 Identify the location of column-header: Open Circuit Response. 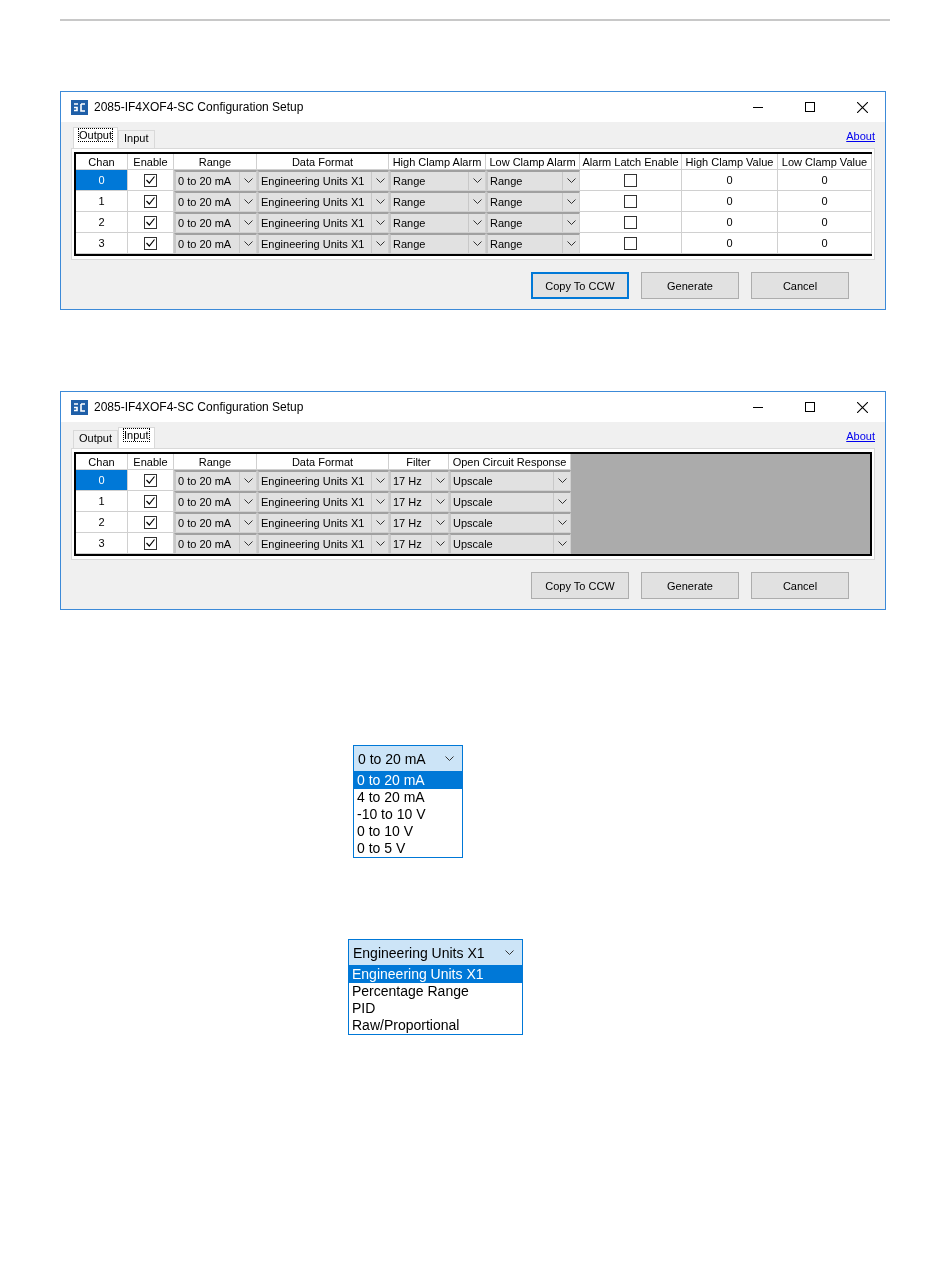
(510, 462).